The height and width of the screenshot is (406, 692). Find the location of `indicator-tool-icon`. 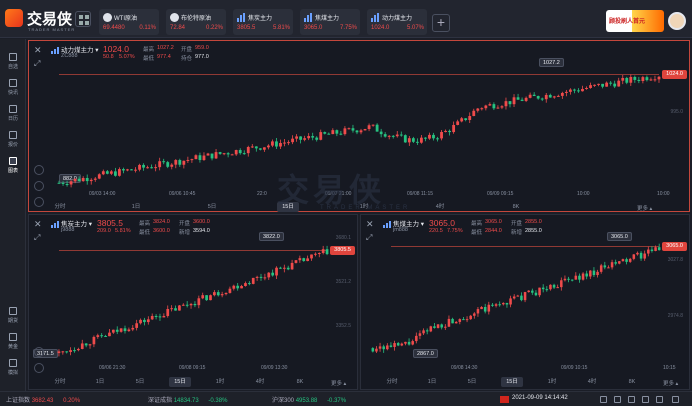

indicator-tool-icon is located at coordinates (39, 202).